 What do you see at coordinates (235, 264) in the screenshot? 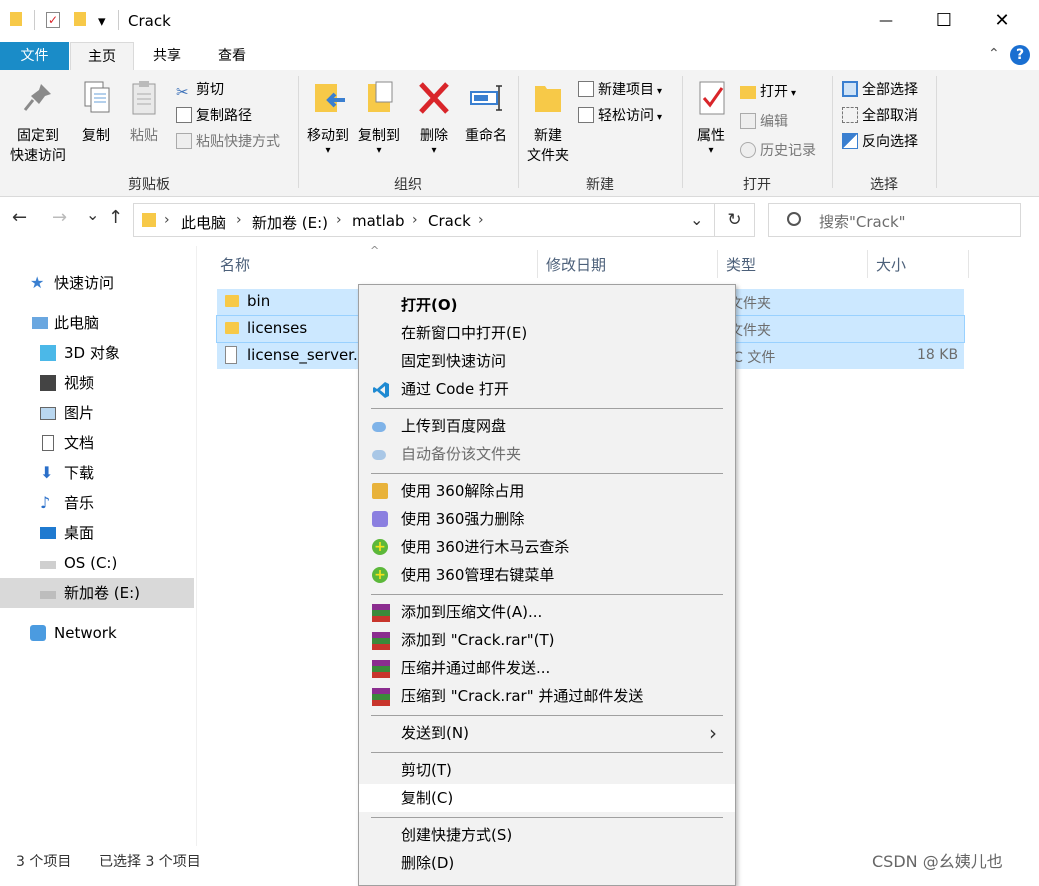
I see `column-header-name: 名称` at bounding box center [235, 264].